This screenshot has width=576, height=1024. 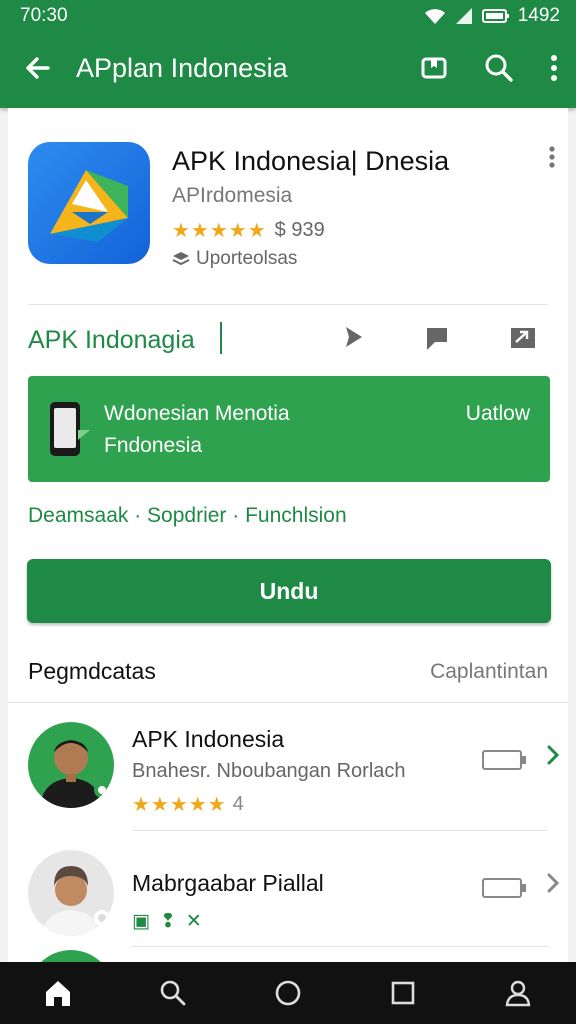 I want to click on profile-icon, so click(x=518, y=993).